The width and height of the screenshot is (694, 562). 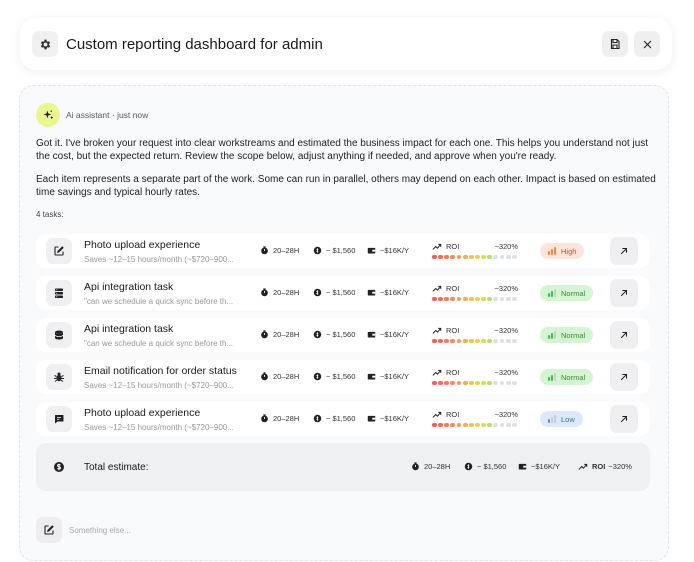 I want to click on task-name: Email notification for order status, so click(x=160, y=370).